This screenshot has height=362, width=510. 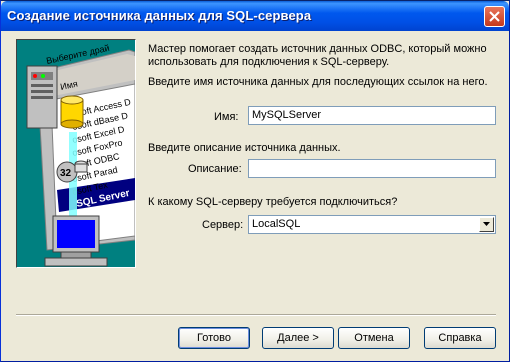 What do you see at coordinates (72, 112) in the screenshot?
I see `database-icon` at bounding box center [72, 112].